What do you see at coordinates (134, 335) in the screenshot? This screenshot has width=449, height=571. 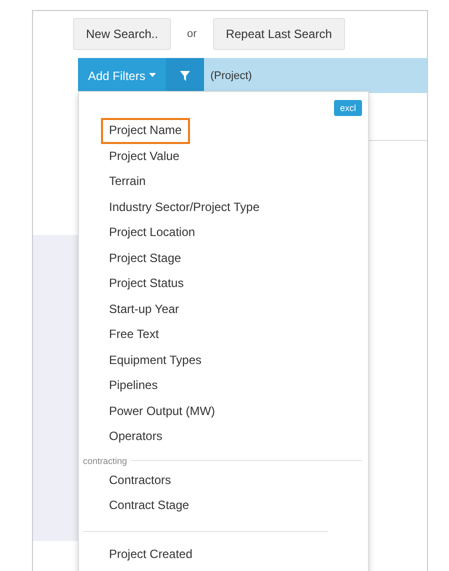 I see `menu-item: Free Text` at bounding box center [134, 335].